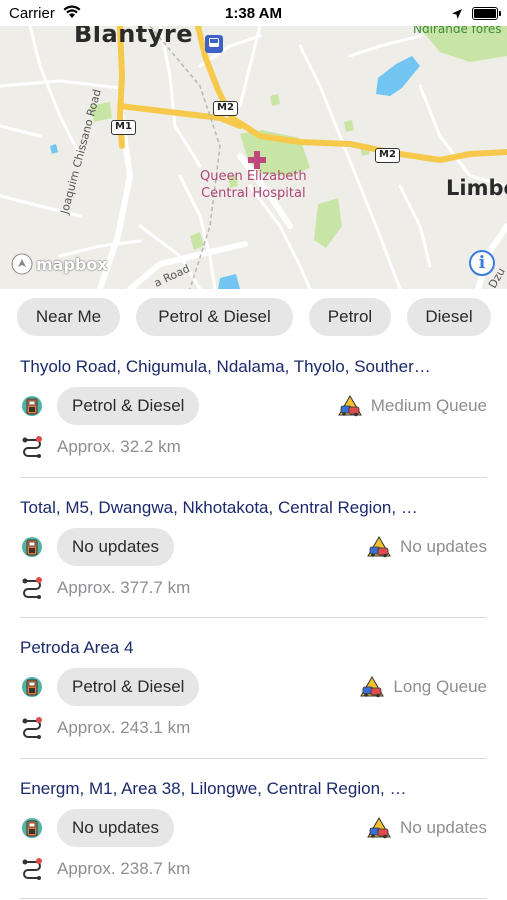 Image resolution: width=507 pixels, height=900 pixels. I want to click on road-shield-m2-right: M2, so click(387, 155).